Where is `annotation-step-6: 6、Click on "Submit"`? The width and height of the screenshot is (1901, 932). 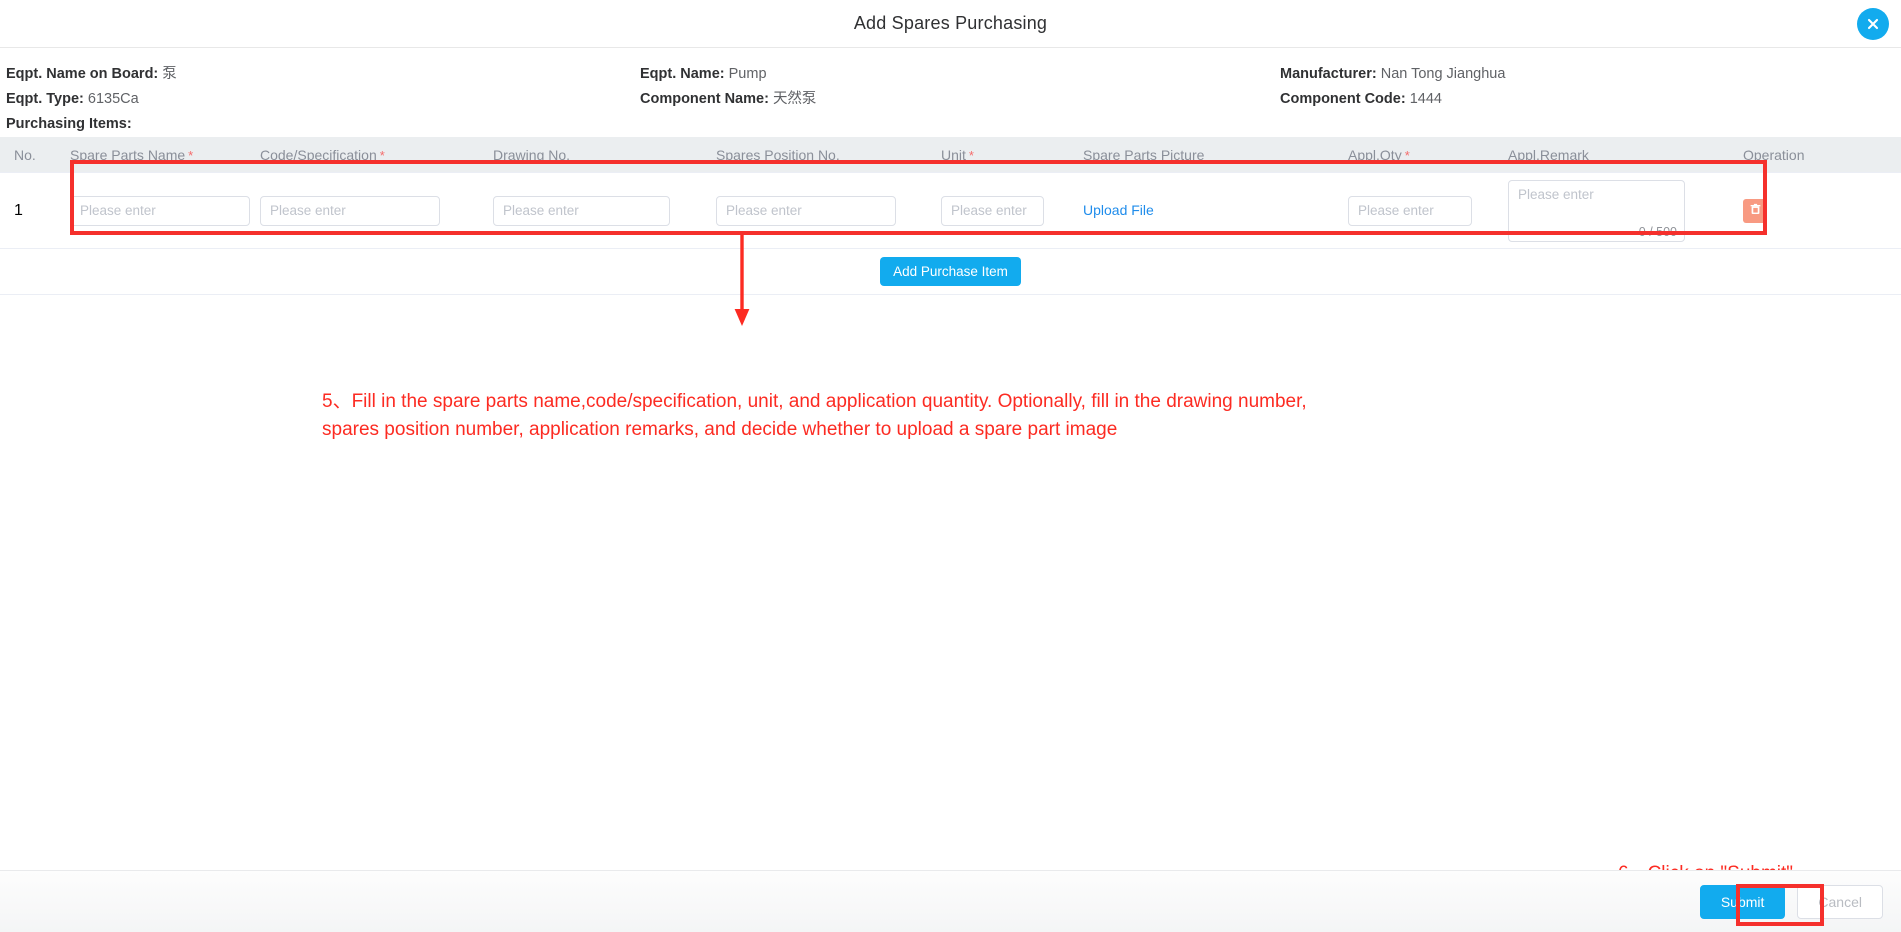
annotation-step-6: 6、Click on "Submit" is located at coordinates (1748, 865).